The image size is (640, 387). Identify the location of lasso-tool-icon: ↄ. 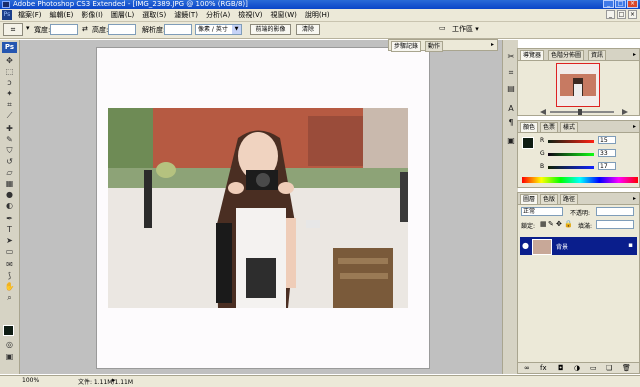
(9, 82).